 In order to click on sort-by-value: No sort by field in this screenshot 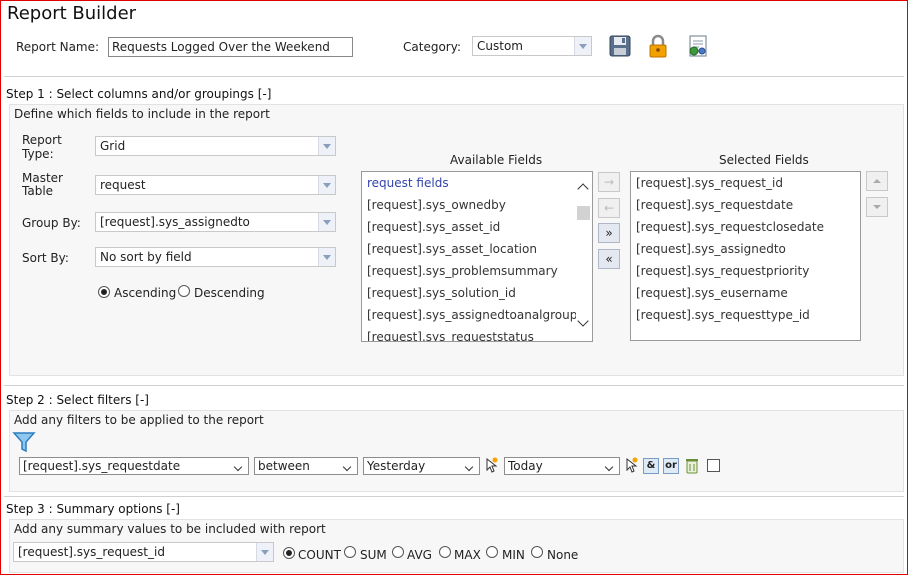, I will do `click(146, 257)`.